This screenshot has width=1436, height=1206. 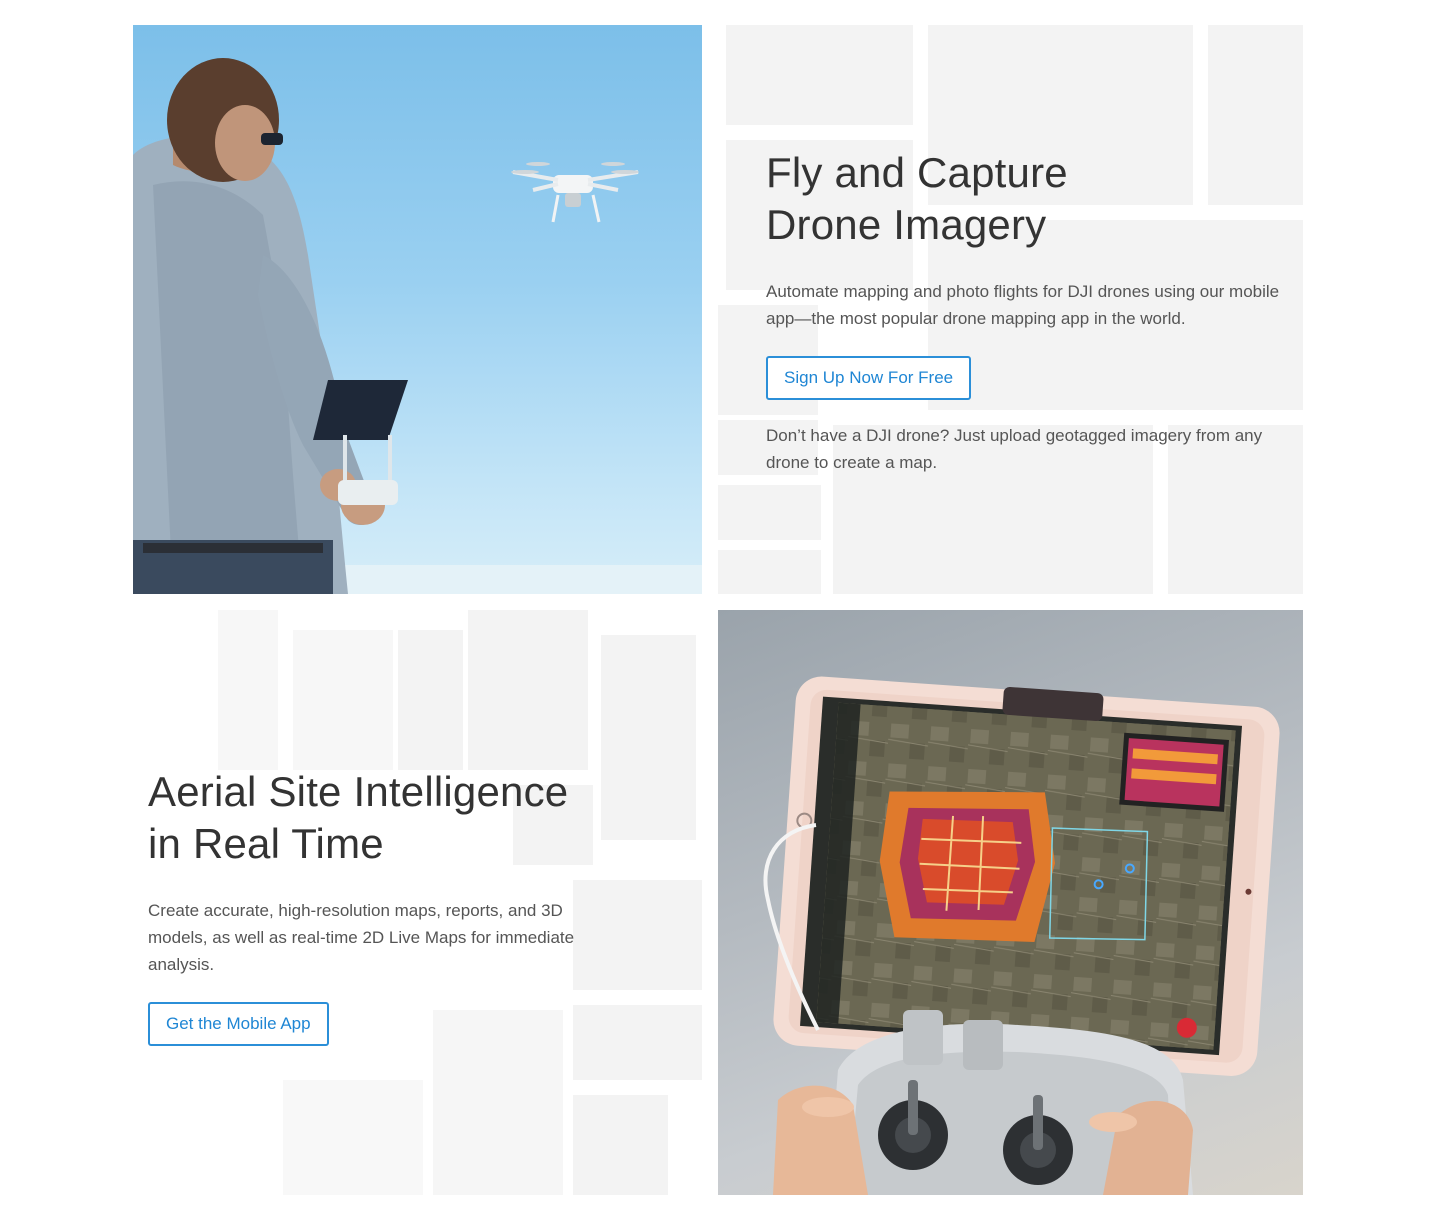 I want to click on site-intelligence-headline: Aerial Site Intelligence in Real Time, so click(x=388, y=818).